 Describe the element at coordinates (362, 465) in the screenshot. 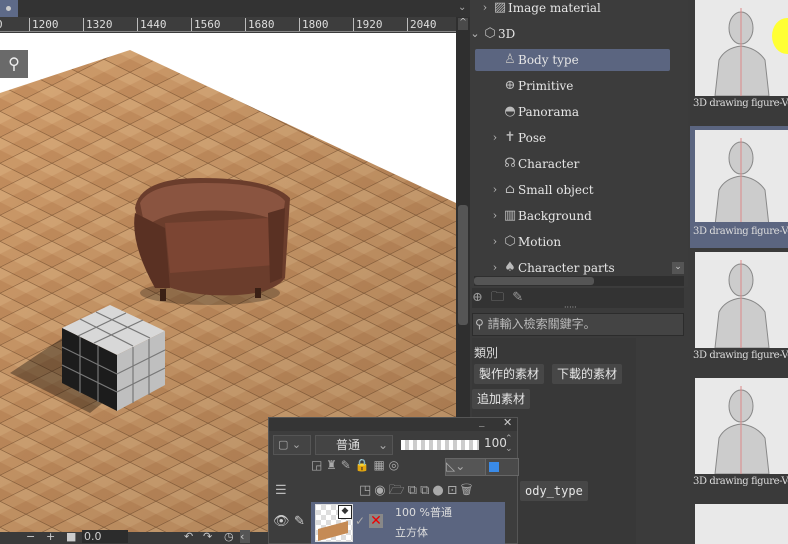

I see `lock-icon: 🔒` at that location.